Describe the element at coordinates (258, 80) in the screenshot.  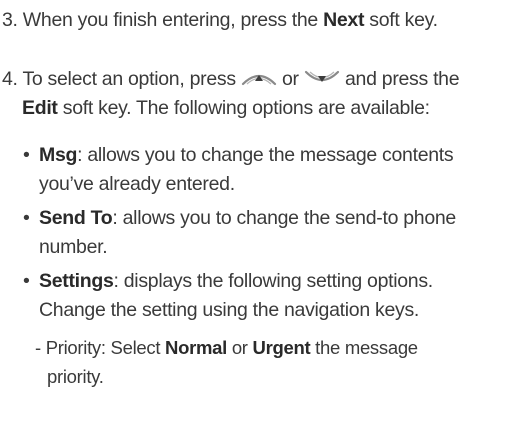
I see `nav-up-key-icon` at that location.